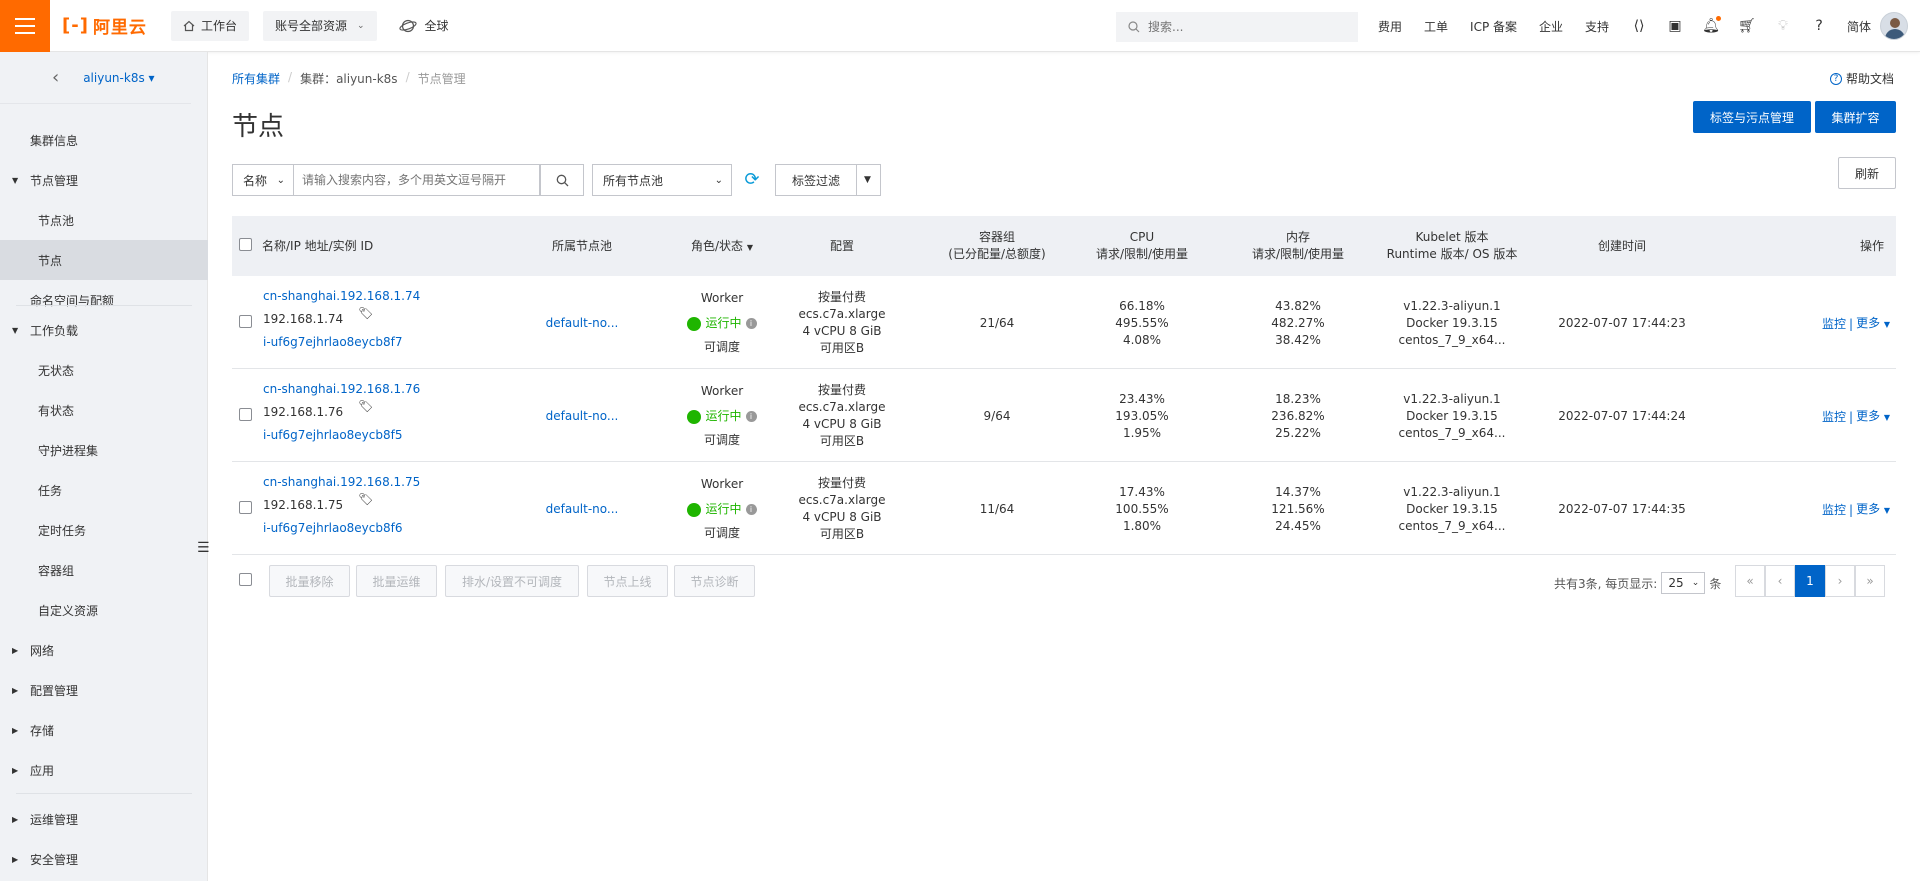 The image size is (1920, 881). I want to click on top-link-tickets: 工单, so click(1436, 26).